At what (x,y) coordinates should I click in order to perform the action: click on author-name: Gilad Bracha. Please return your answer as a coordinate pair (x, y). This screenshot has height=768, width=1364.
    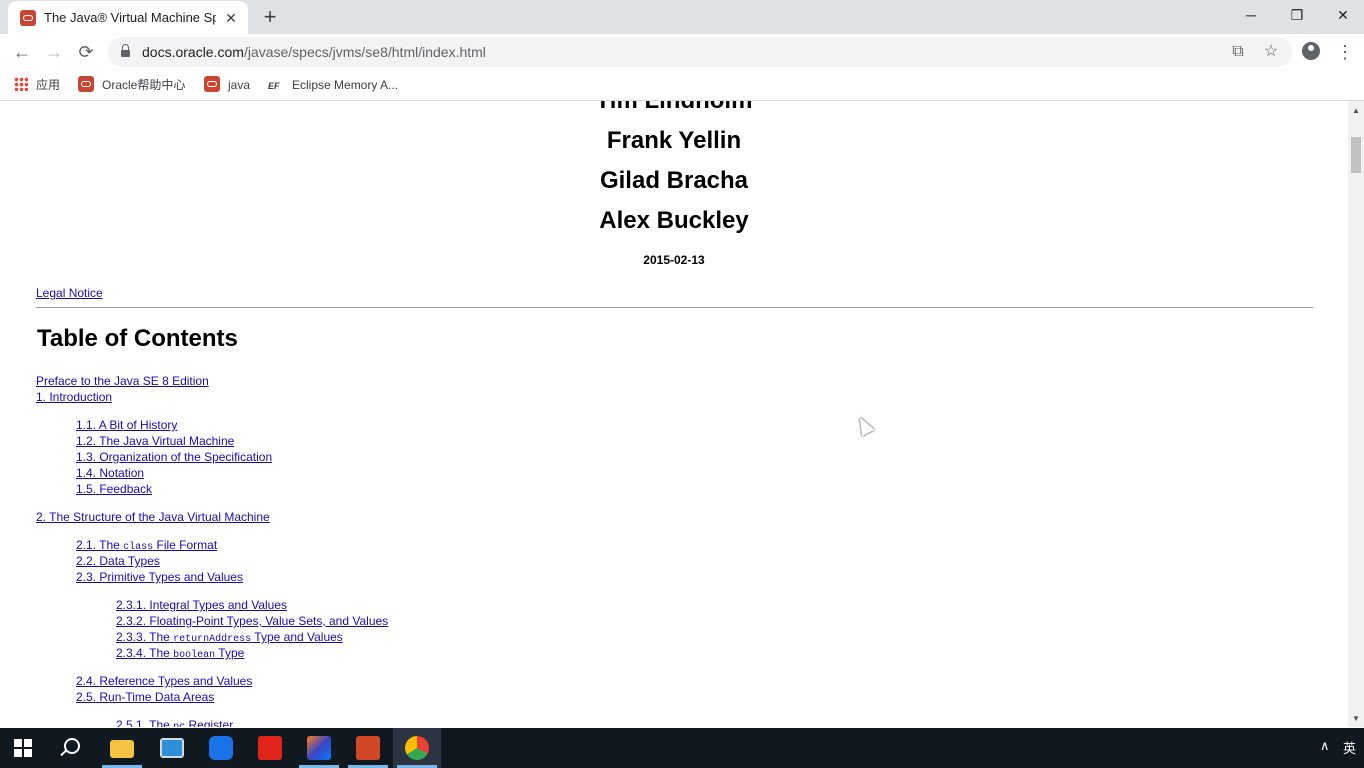
    Looking at the image, I should click on (674, 180).